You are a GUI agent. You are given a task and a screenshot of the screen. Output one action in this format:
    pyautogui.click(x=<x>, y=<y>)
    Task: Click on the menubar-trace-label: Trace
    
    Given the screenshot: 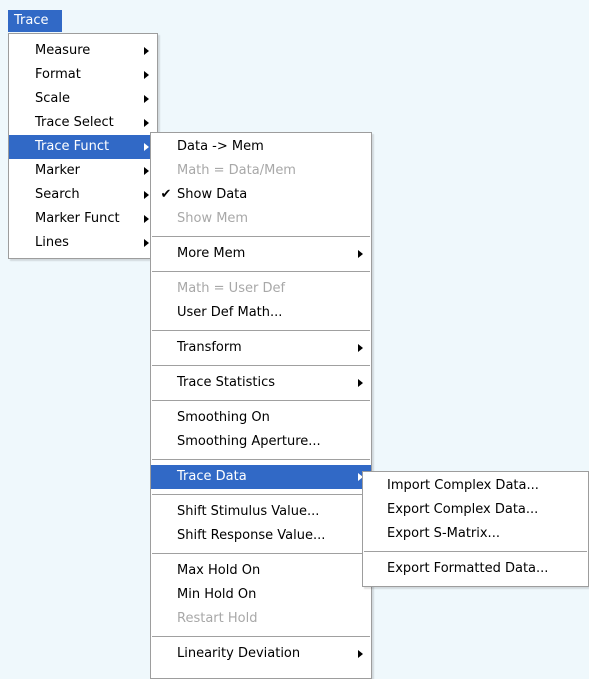 What is the action you would take?
    pyautogui.click(x=31, y=20)
    